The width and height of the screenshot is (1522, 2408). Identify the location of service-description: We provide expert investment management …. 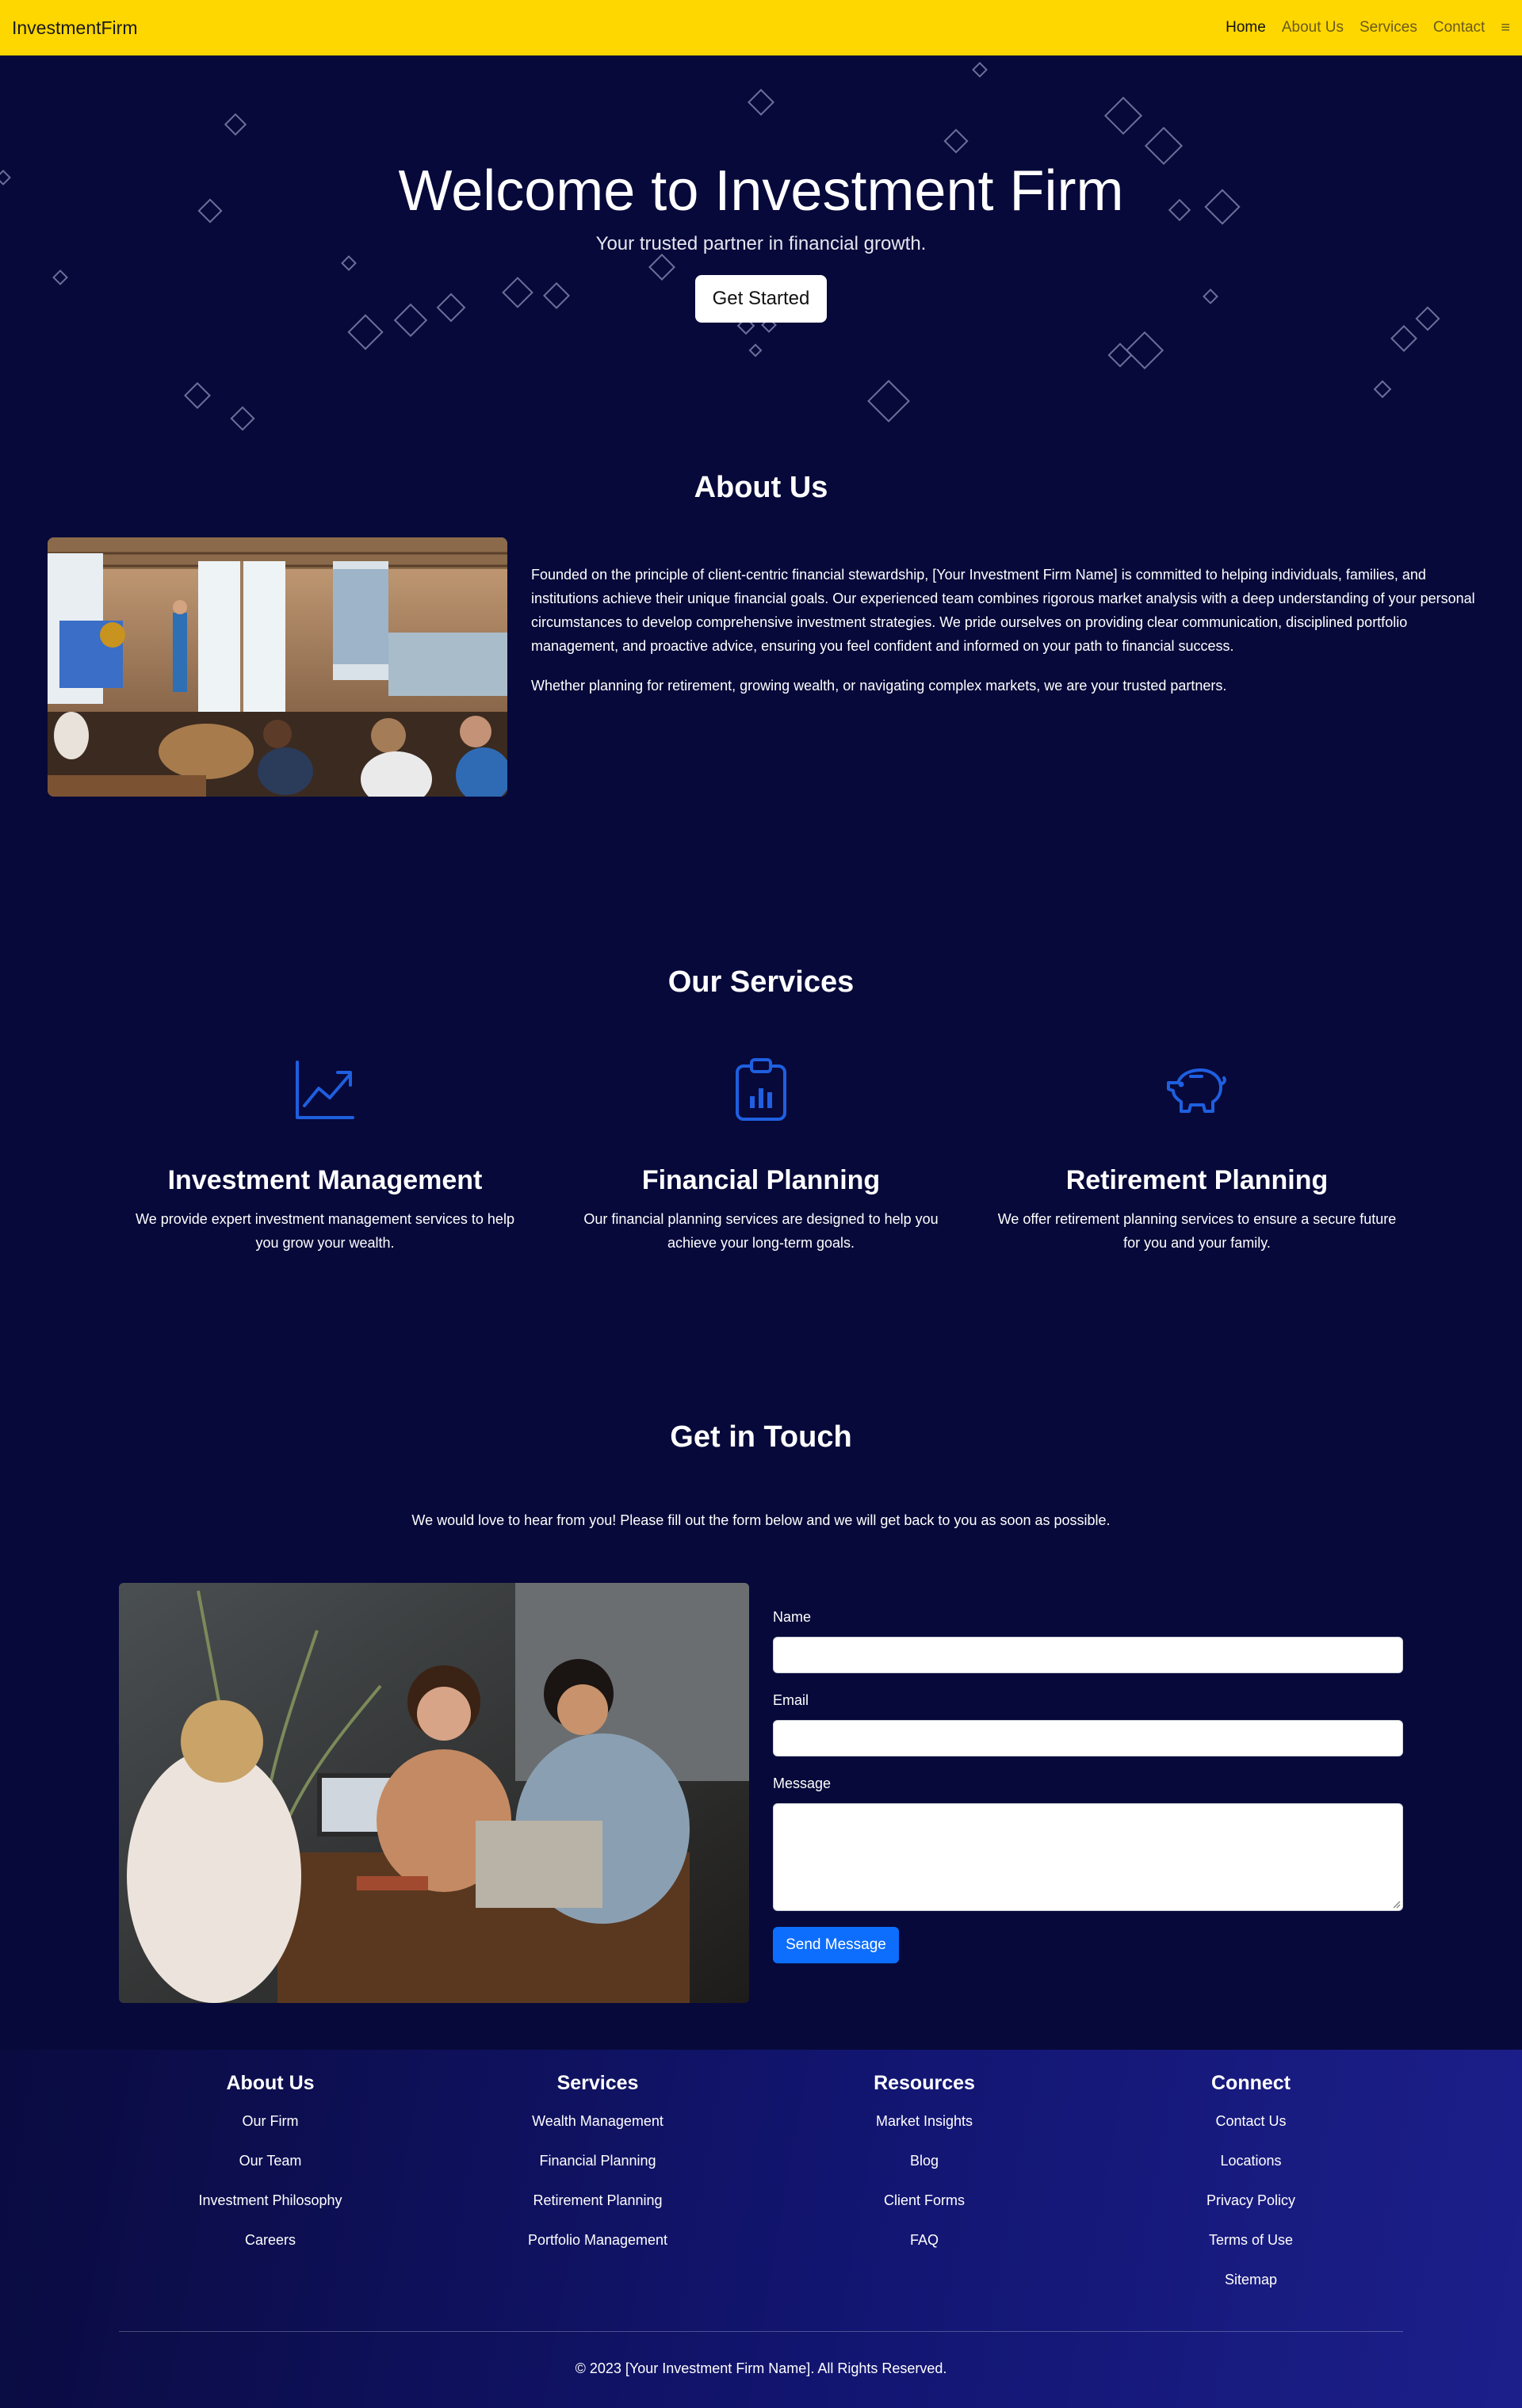
(325, 1231).